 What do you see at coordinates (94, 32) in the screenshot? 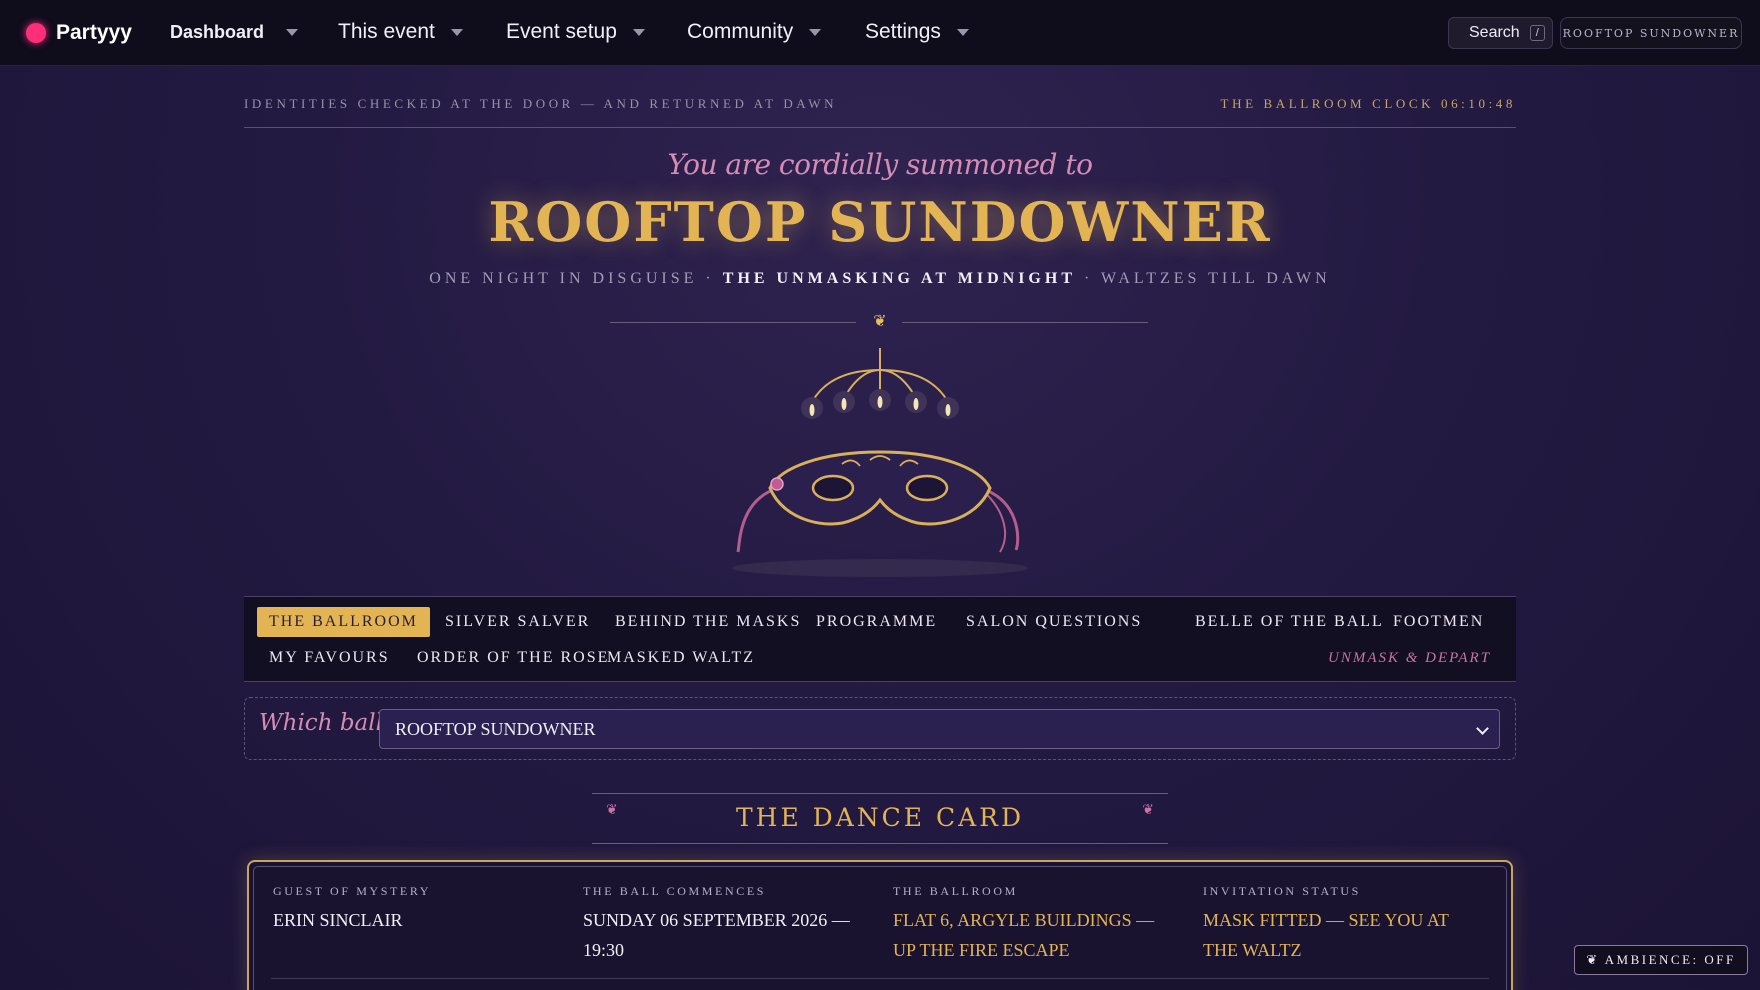
I see `brand-name: Partyyy` at bounding box center [94, 32].